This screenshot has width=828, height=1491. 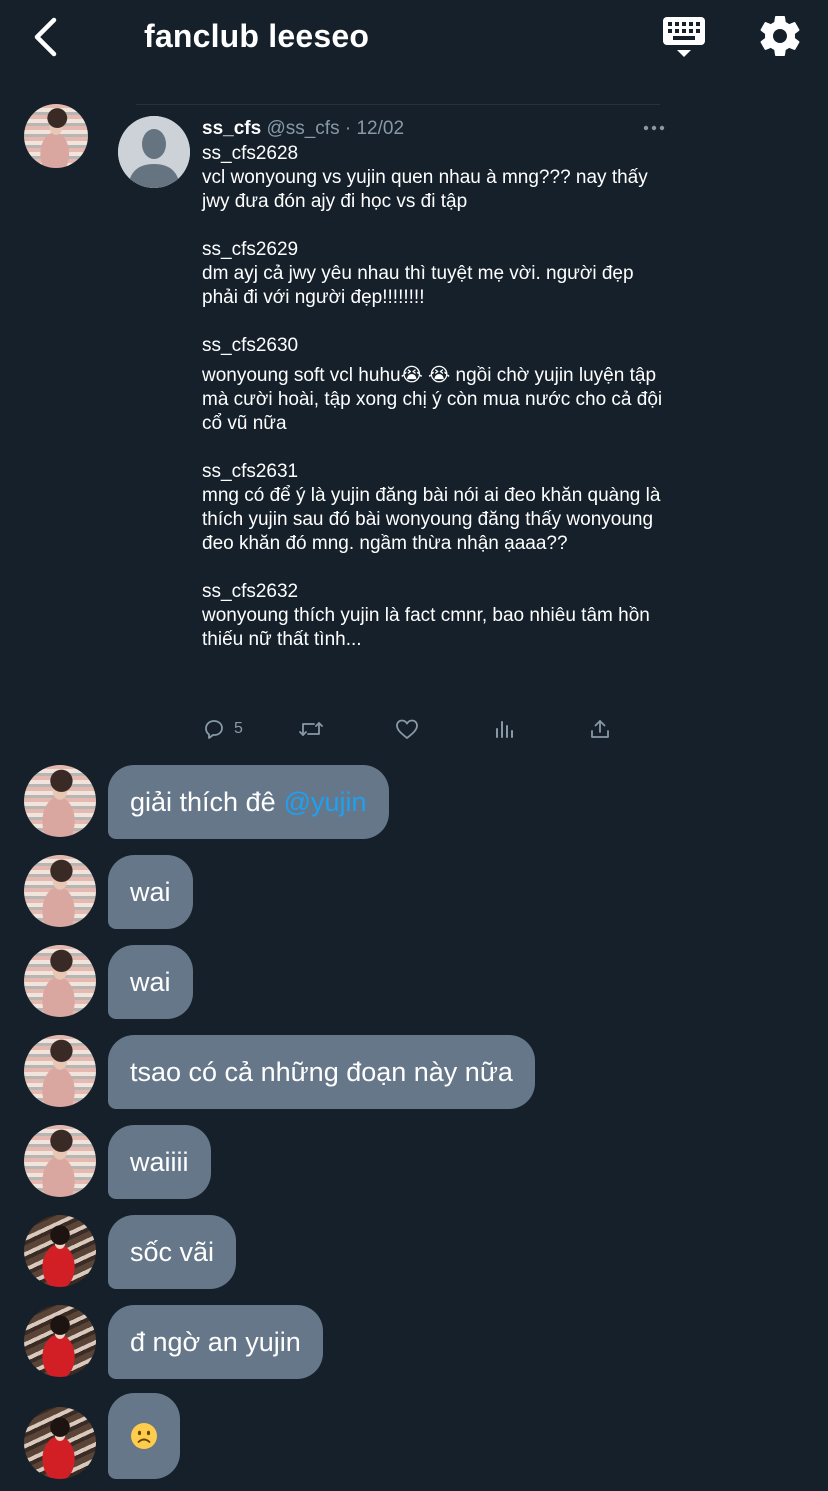 I want to click on conversation-title: fanclub leeseo, so click(x=257, y=36).